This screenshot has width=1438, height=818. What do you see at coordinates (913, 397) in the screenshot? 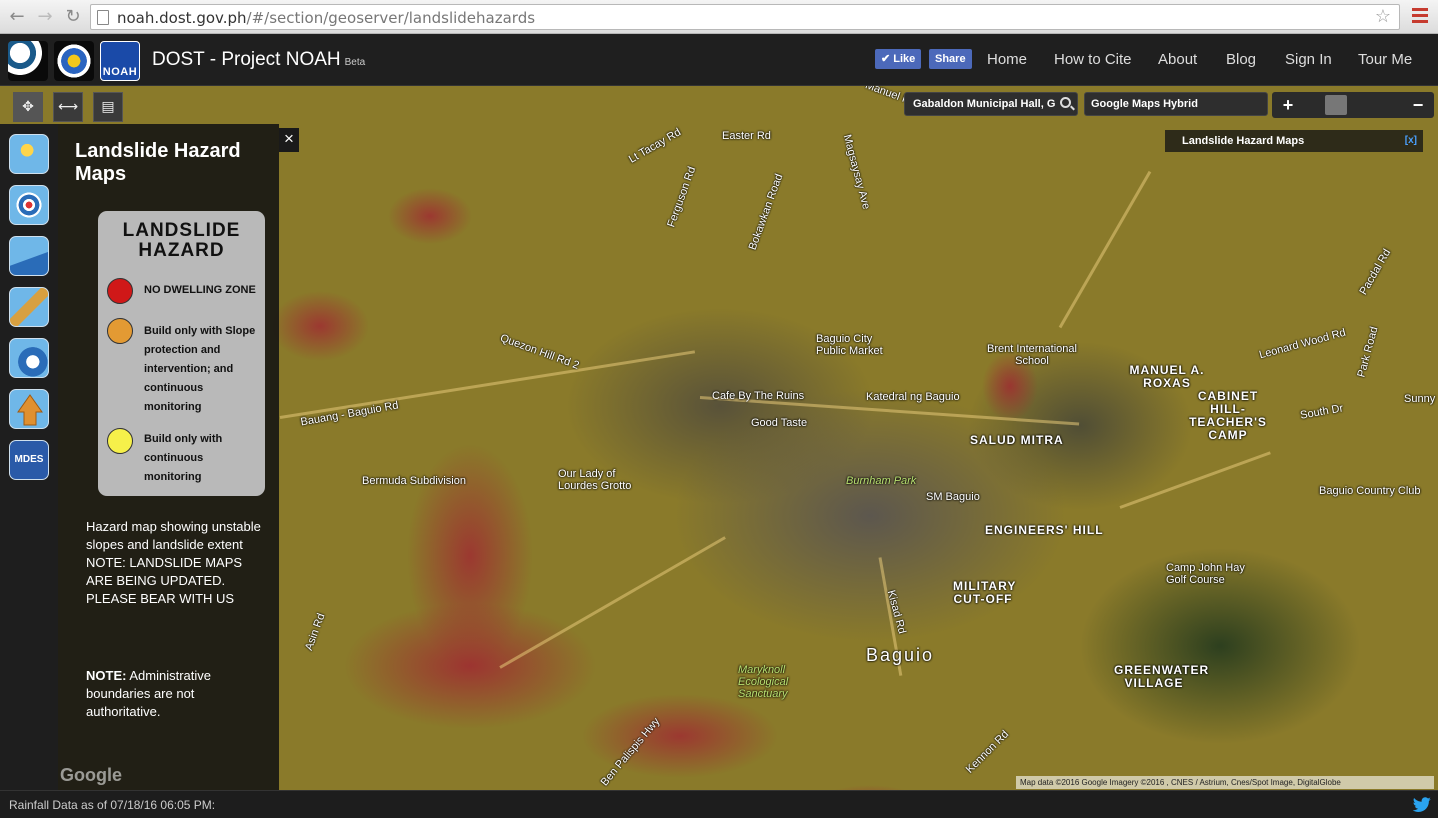
I see `map-label: Katedral ng Baguio` at bounding box center [913, 397].